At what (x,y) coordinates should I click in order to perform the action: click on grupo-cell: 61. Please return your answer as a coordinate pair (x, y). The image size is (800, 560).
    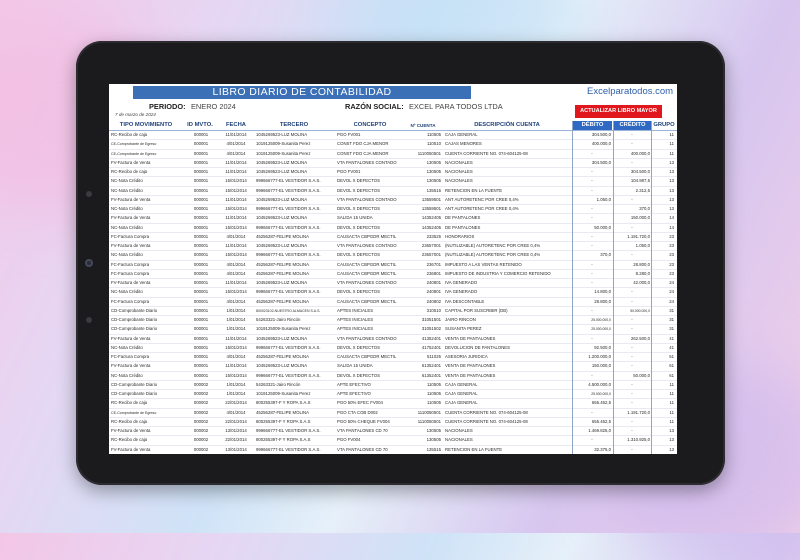
    Looking at the image, I should click on (663, 366).